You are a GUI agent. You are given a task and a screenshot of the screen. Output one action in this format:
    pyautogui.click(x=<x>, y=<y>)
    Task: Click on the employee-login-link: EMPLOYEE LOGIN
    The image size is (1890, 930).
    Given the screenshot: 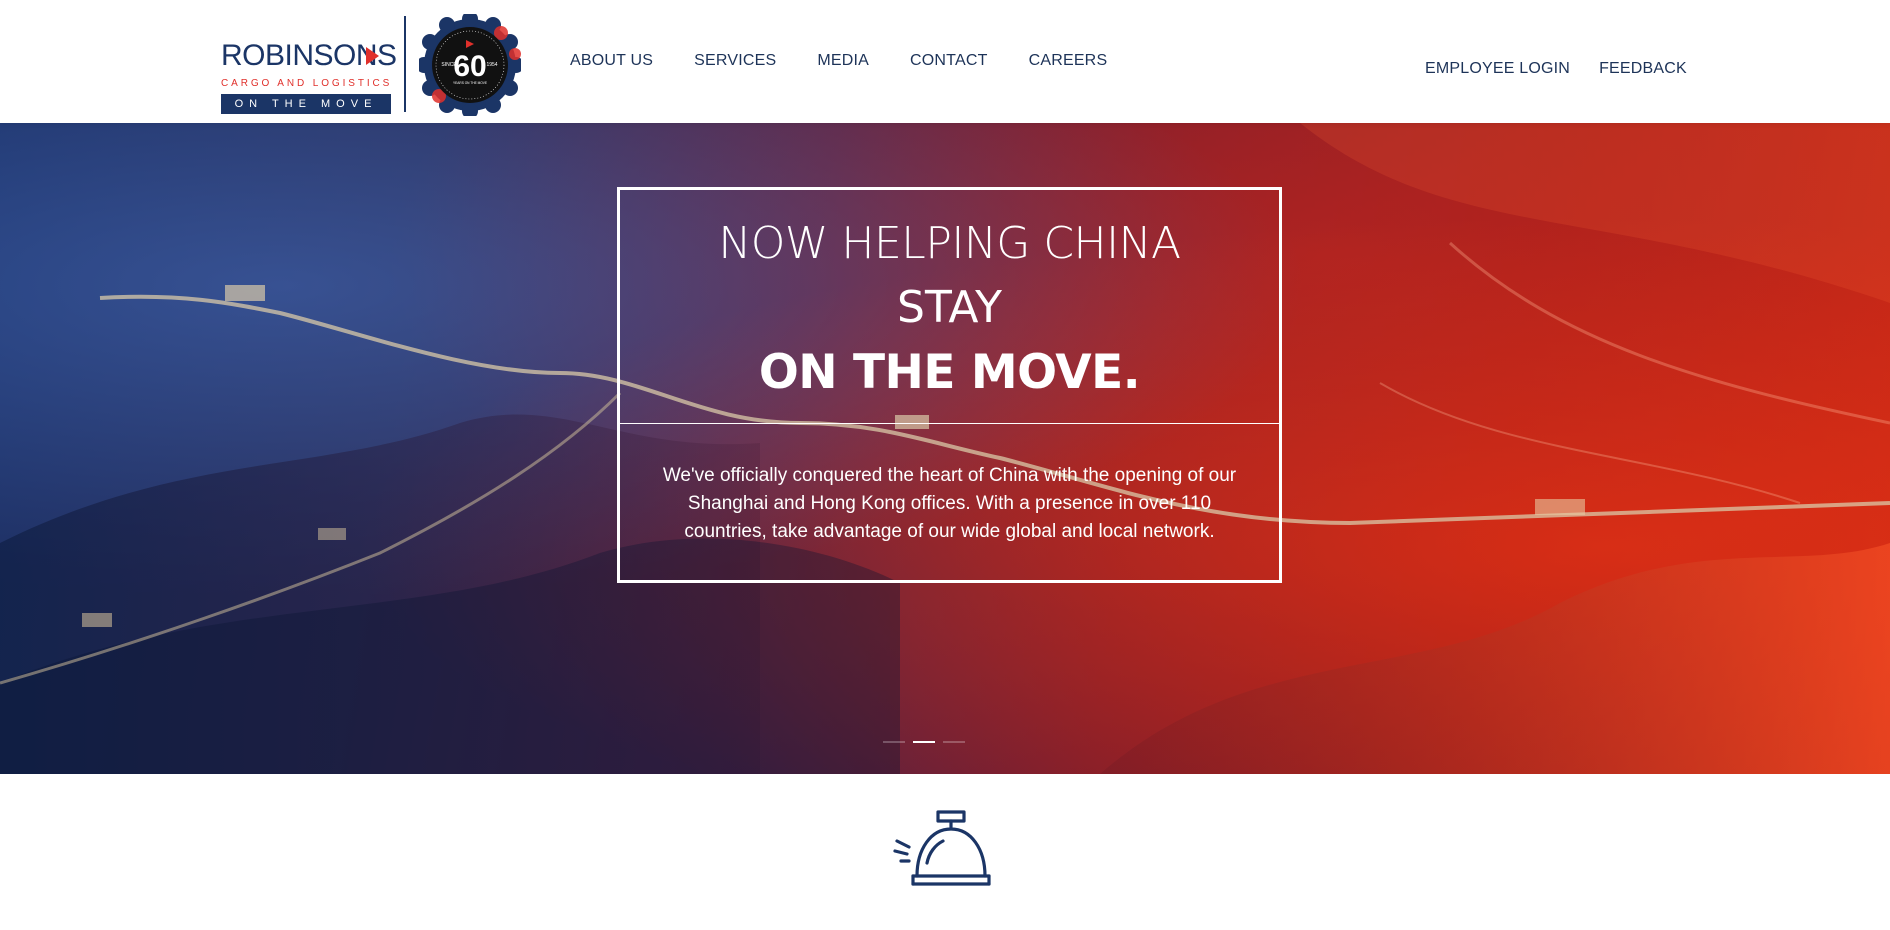 What is the action you would take?
    pyautogui.click(x=1497, y=69)
    